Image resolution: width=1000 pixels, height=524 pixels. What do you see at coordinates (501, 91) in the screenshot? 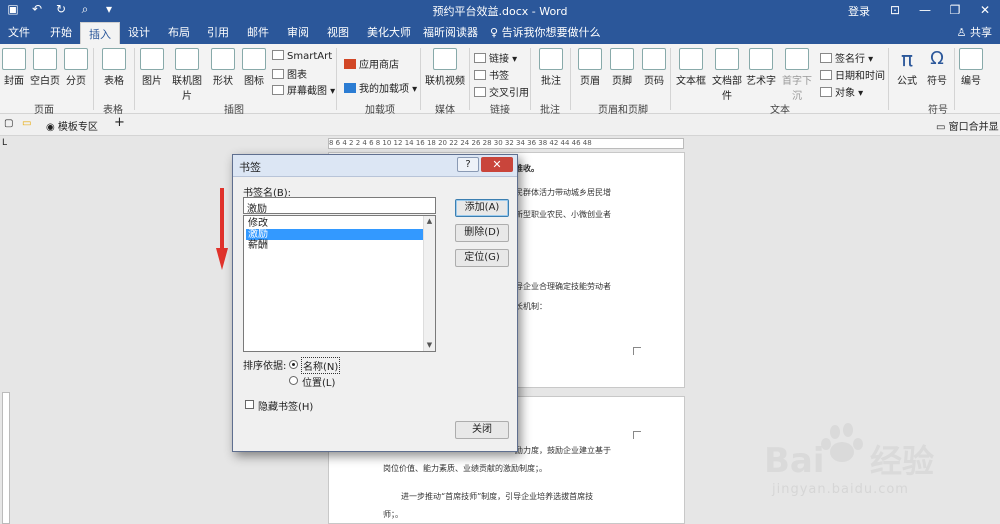
I see `cross-reference-button: 交叉引用` at bounding box center [501, 91].